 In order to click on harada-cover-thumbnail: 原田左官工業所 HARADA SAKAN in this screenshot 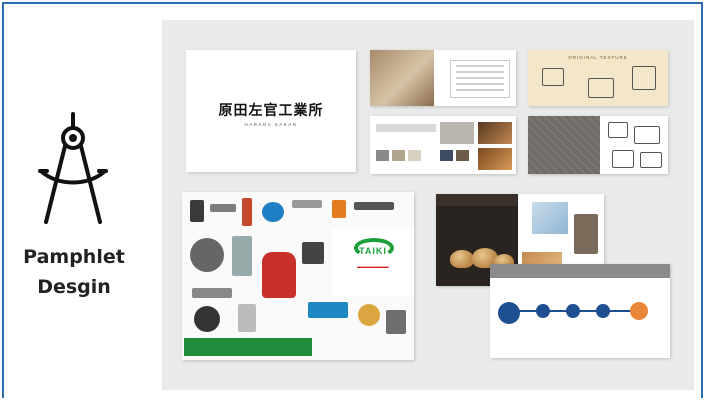, I will do `click(271, 111)`.